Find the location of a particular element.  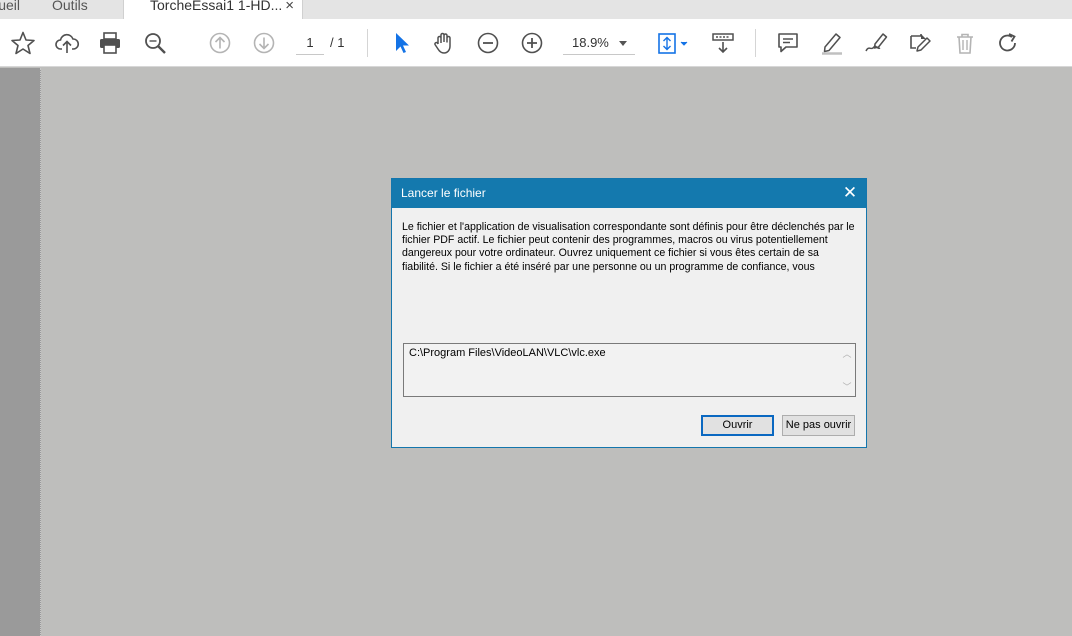

chevron-down-icon is located at coordinates (623, 43).